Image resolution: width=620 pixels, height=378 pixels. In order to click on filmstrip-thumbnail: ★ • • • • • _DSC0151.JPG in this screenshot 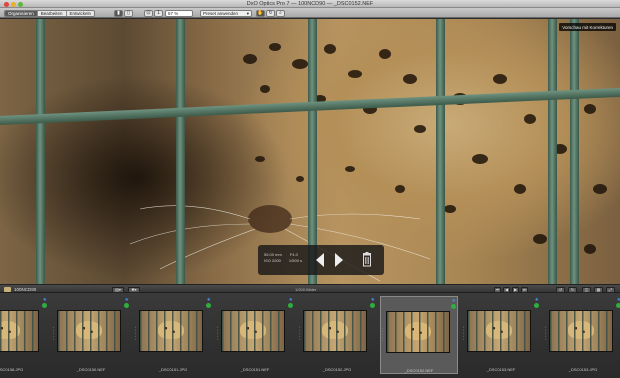, I will do `click(173, 335)`.